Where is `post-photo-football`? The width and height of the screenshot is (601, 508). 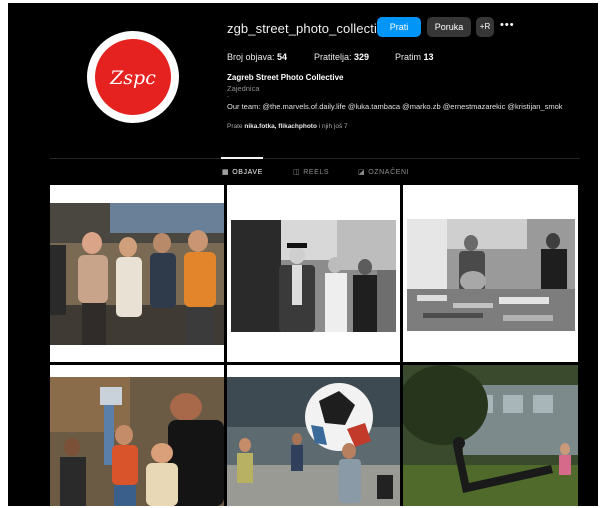
post-photo-football is located at coordinates (313, 435).